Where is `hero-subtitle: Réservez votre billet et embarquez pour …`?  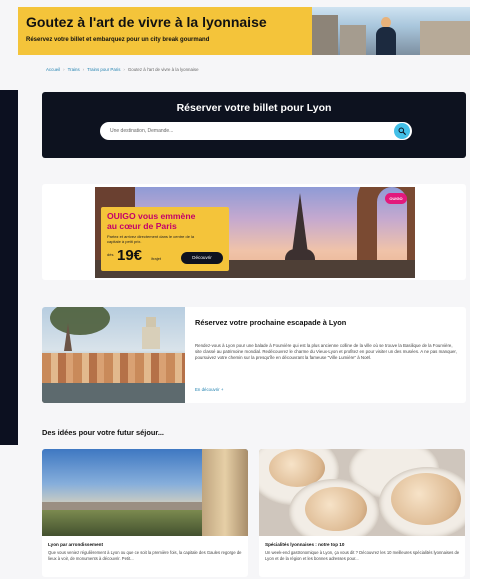
hero-subtitle: Réservez votre billet et embarquez pour … is located at coordinates (118, 40).